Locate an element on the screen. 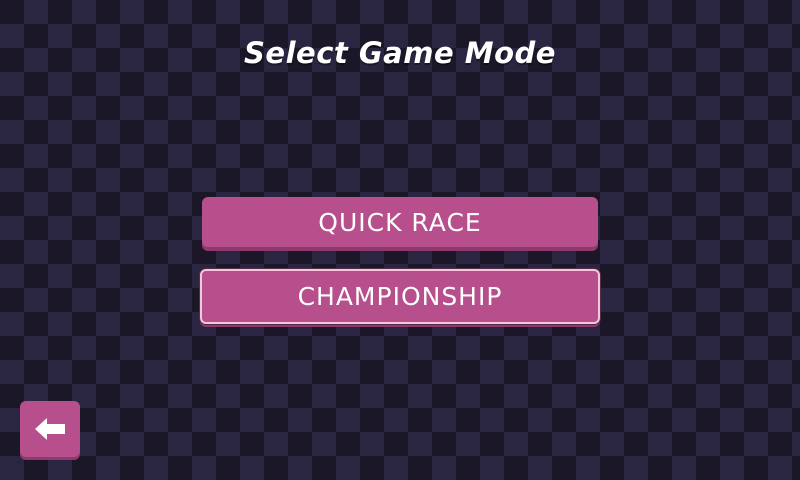 This screenshot has height=480, width=800. championship-button: CHAMPIONSHIP is located at coordinates (400, 296).